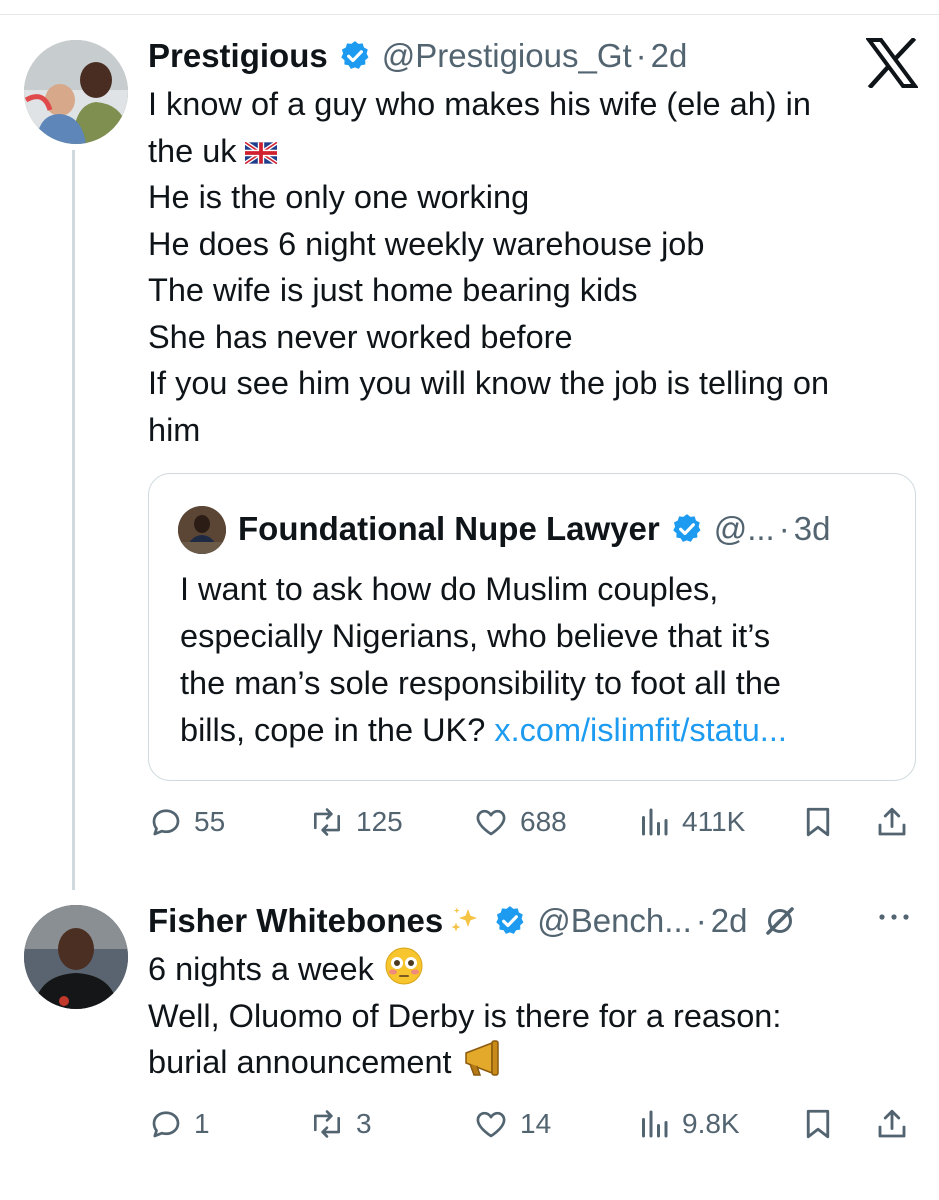 The width and height of the screenshot is (939, 1200). Describe the element at coordinates (360, 336) in the screenshot. I see `tweet1-line: She has never worked before` at that location.